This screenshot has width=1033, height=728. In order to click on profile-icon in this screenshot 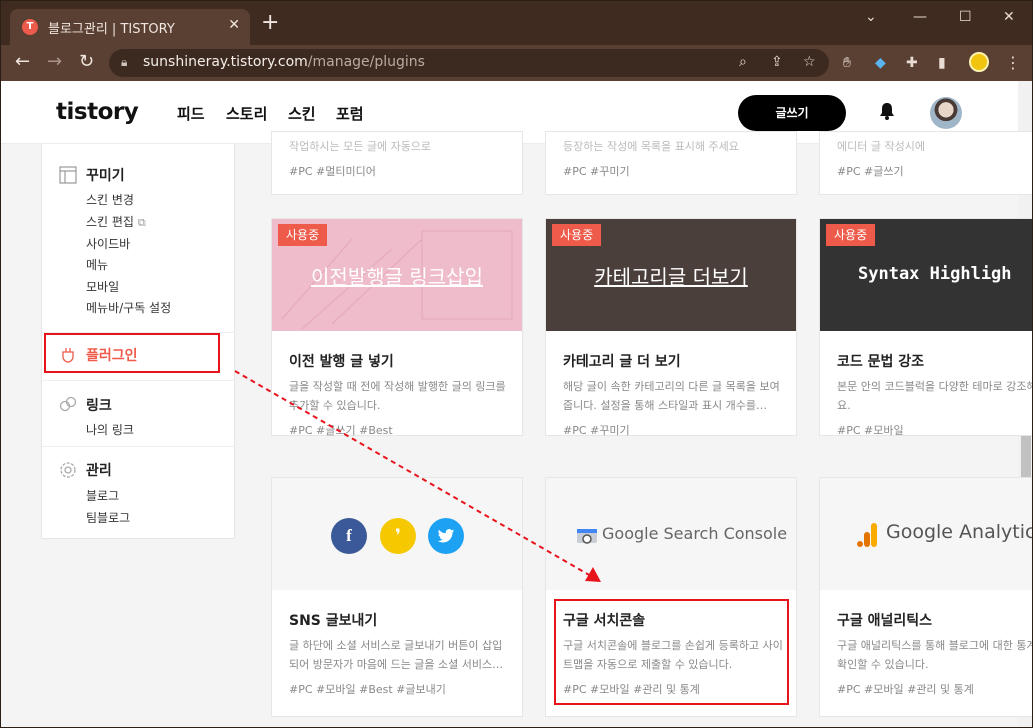, I will do `click(979, 62)`.